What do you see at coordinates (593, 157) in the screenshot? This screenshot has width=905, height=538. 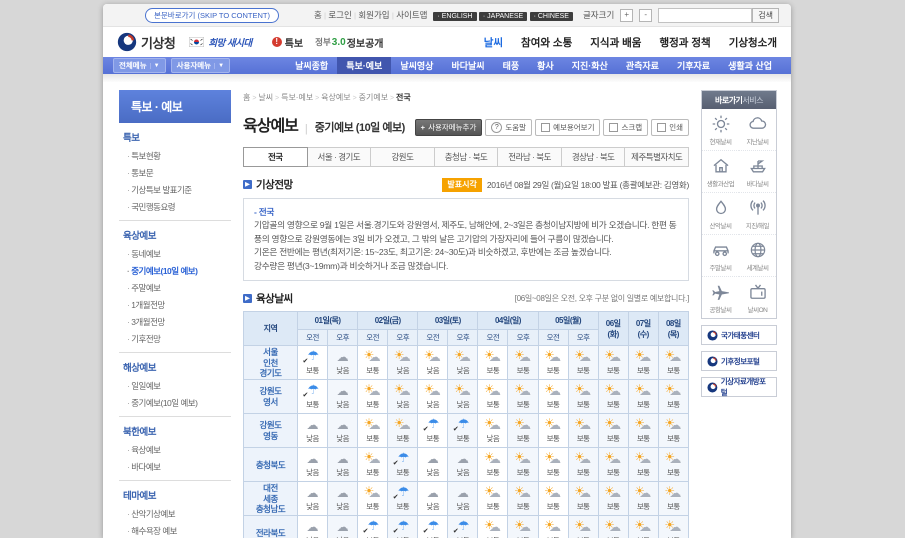 I see `tab-region-5: 경상남 · 북도` at bounding box center [593, 157].